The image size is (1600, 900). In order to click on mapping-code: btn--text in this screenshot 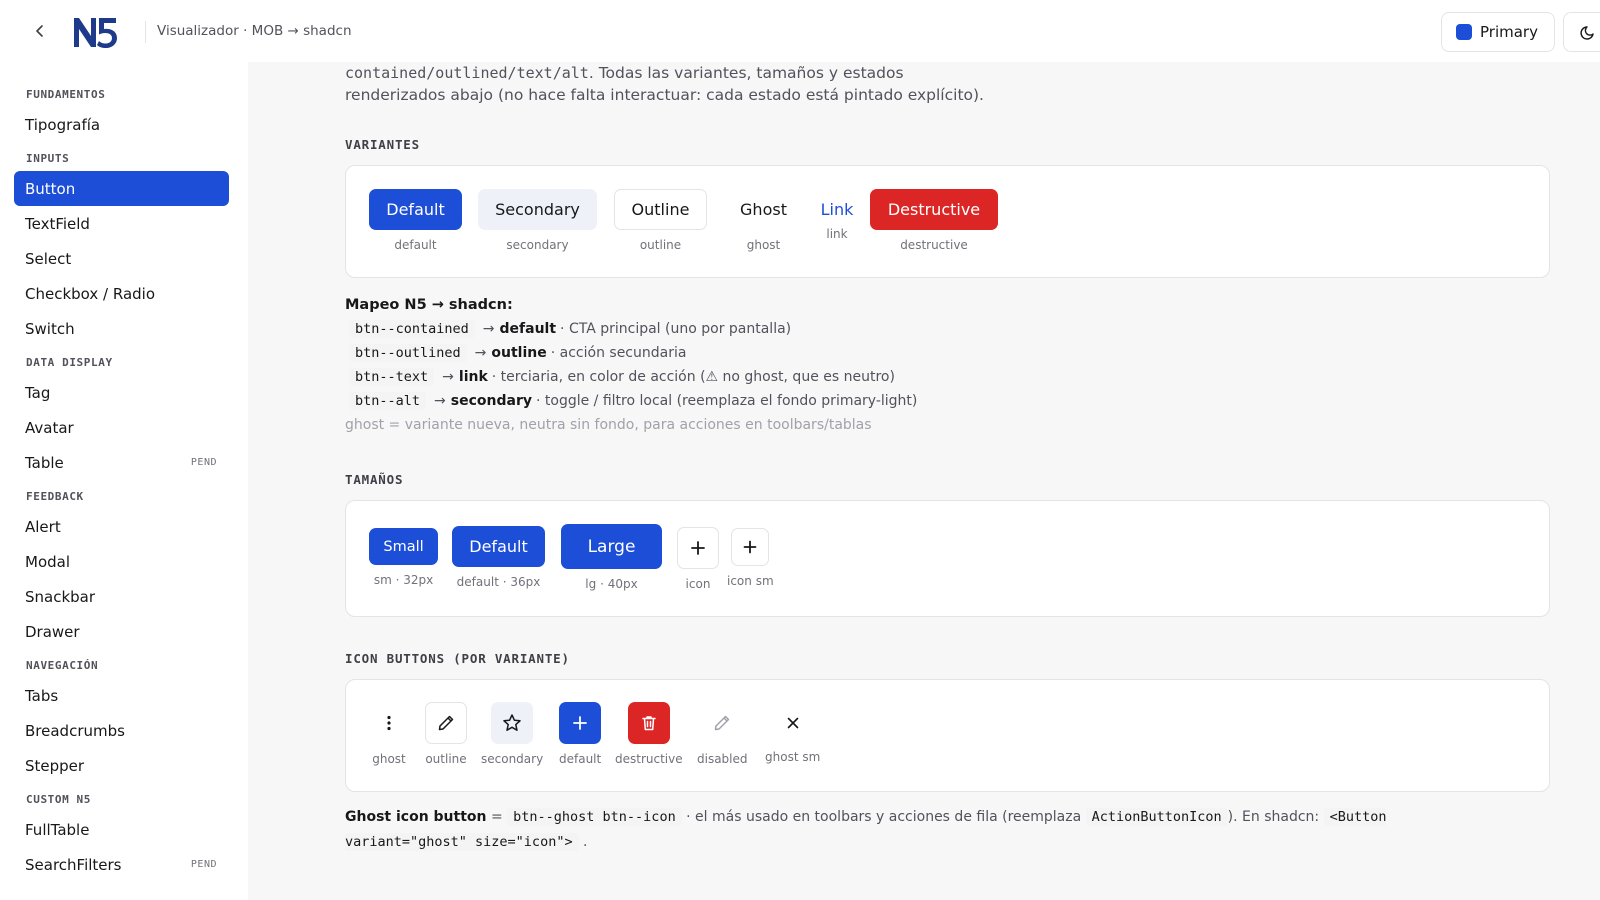, I will do `click(392, 377)`.